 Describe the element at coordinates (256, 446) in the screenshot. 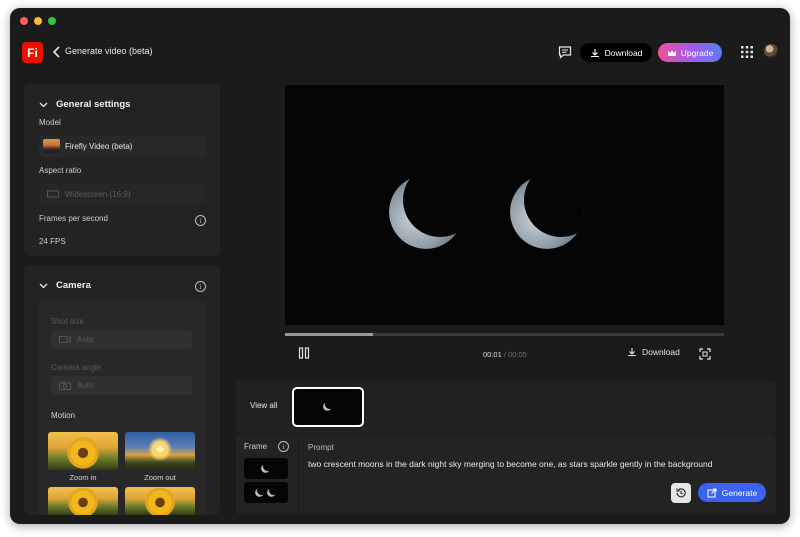

I see `frame-label: Frame` at that location.